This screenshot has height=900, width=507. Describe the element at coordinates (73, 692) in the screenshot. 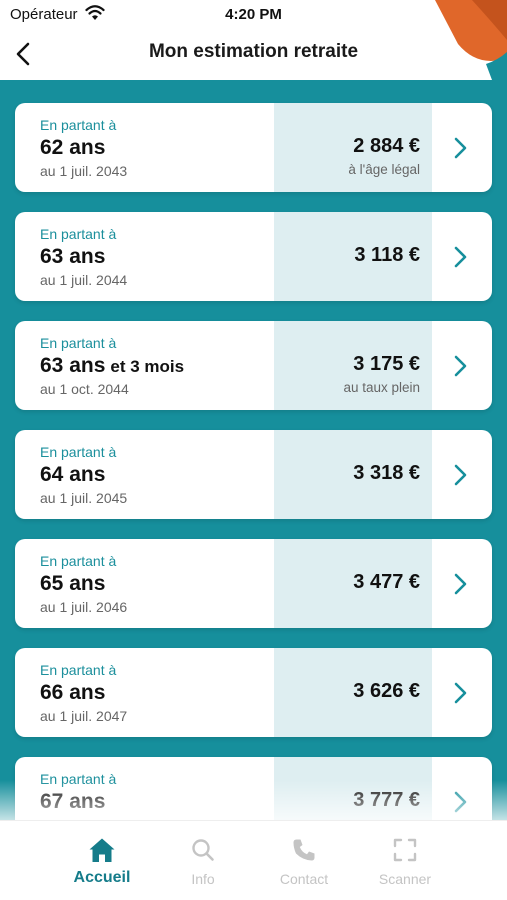

I see `card-age: 66 ans` at that location.